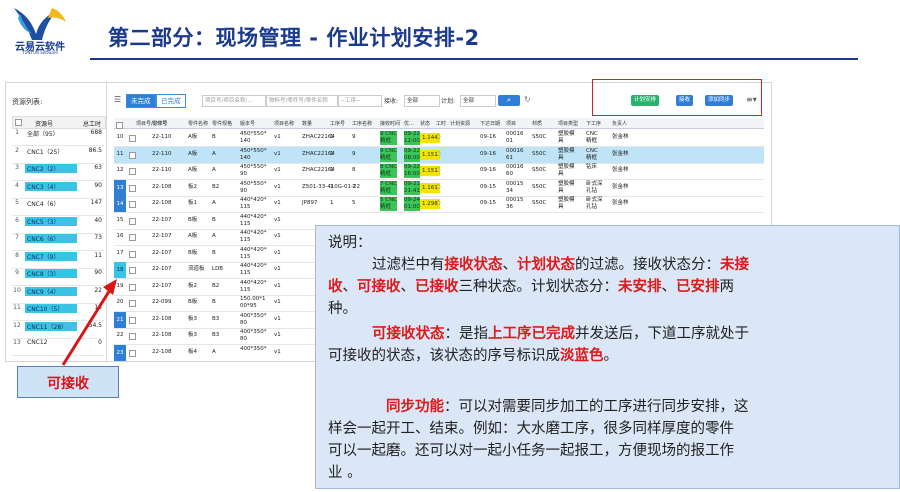 This screenshot has width=900, height=492. Describe the element at coordinates (594, 187) in the screenshot. I see `cell-next: 卧式深 孔钻` at that location.